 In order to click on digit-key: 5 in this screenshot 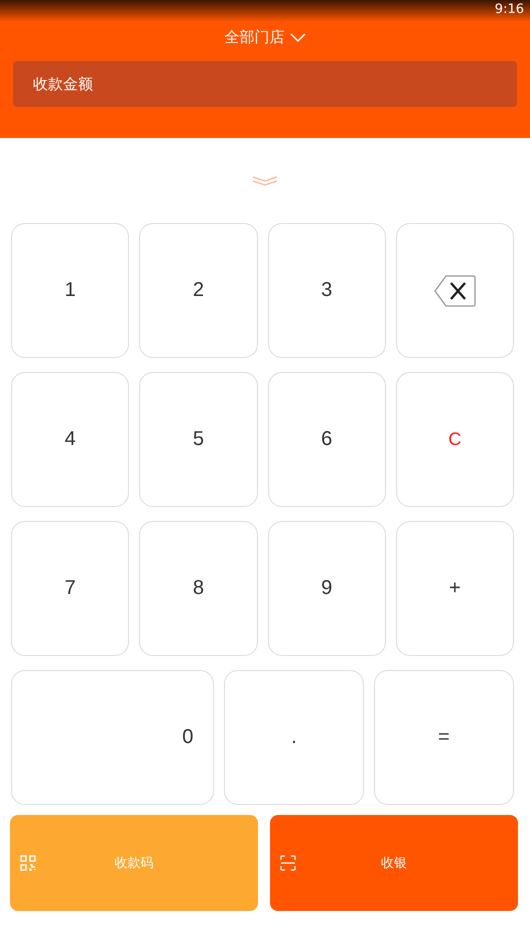, I will do `click(198, 439)`.